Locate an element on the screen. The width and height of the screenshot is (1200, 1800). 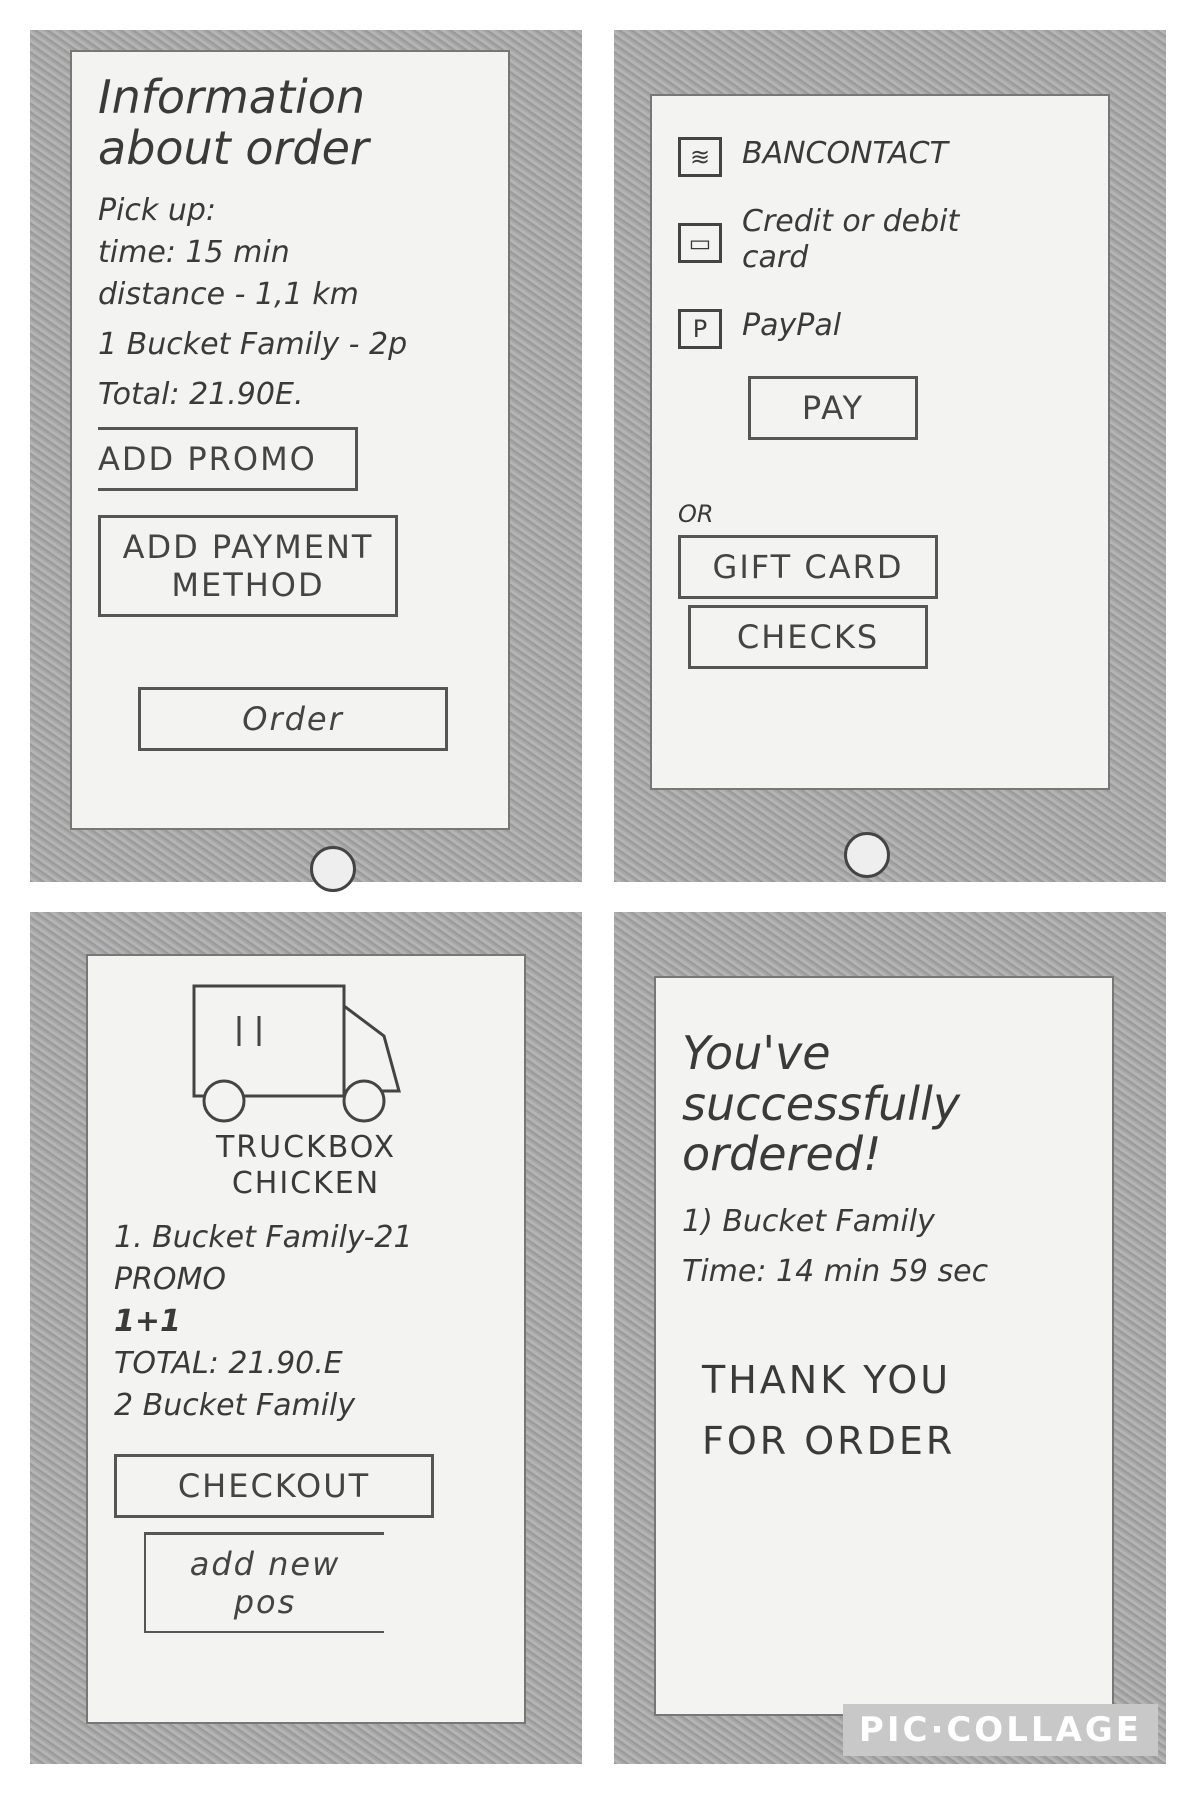
watermark-logo: PIC·COLLAGE is located at coordinates (1000, 1730).